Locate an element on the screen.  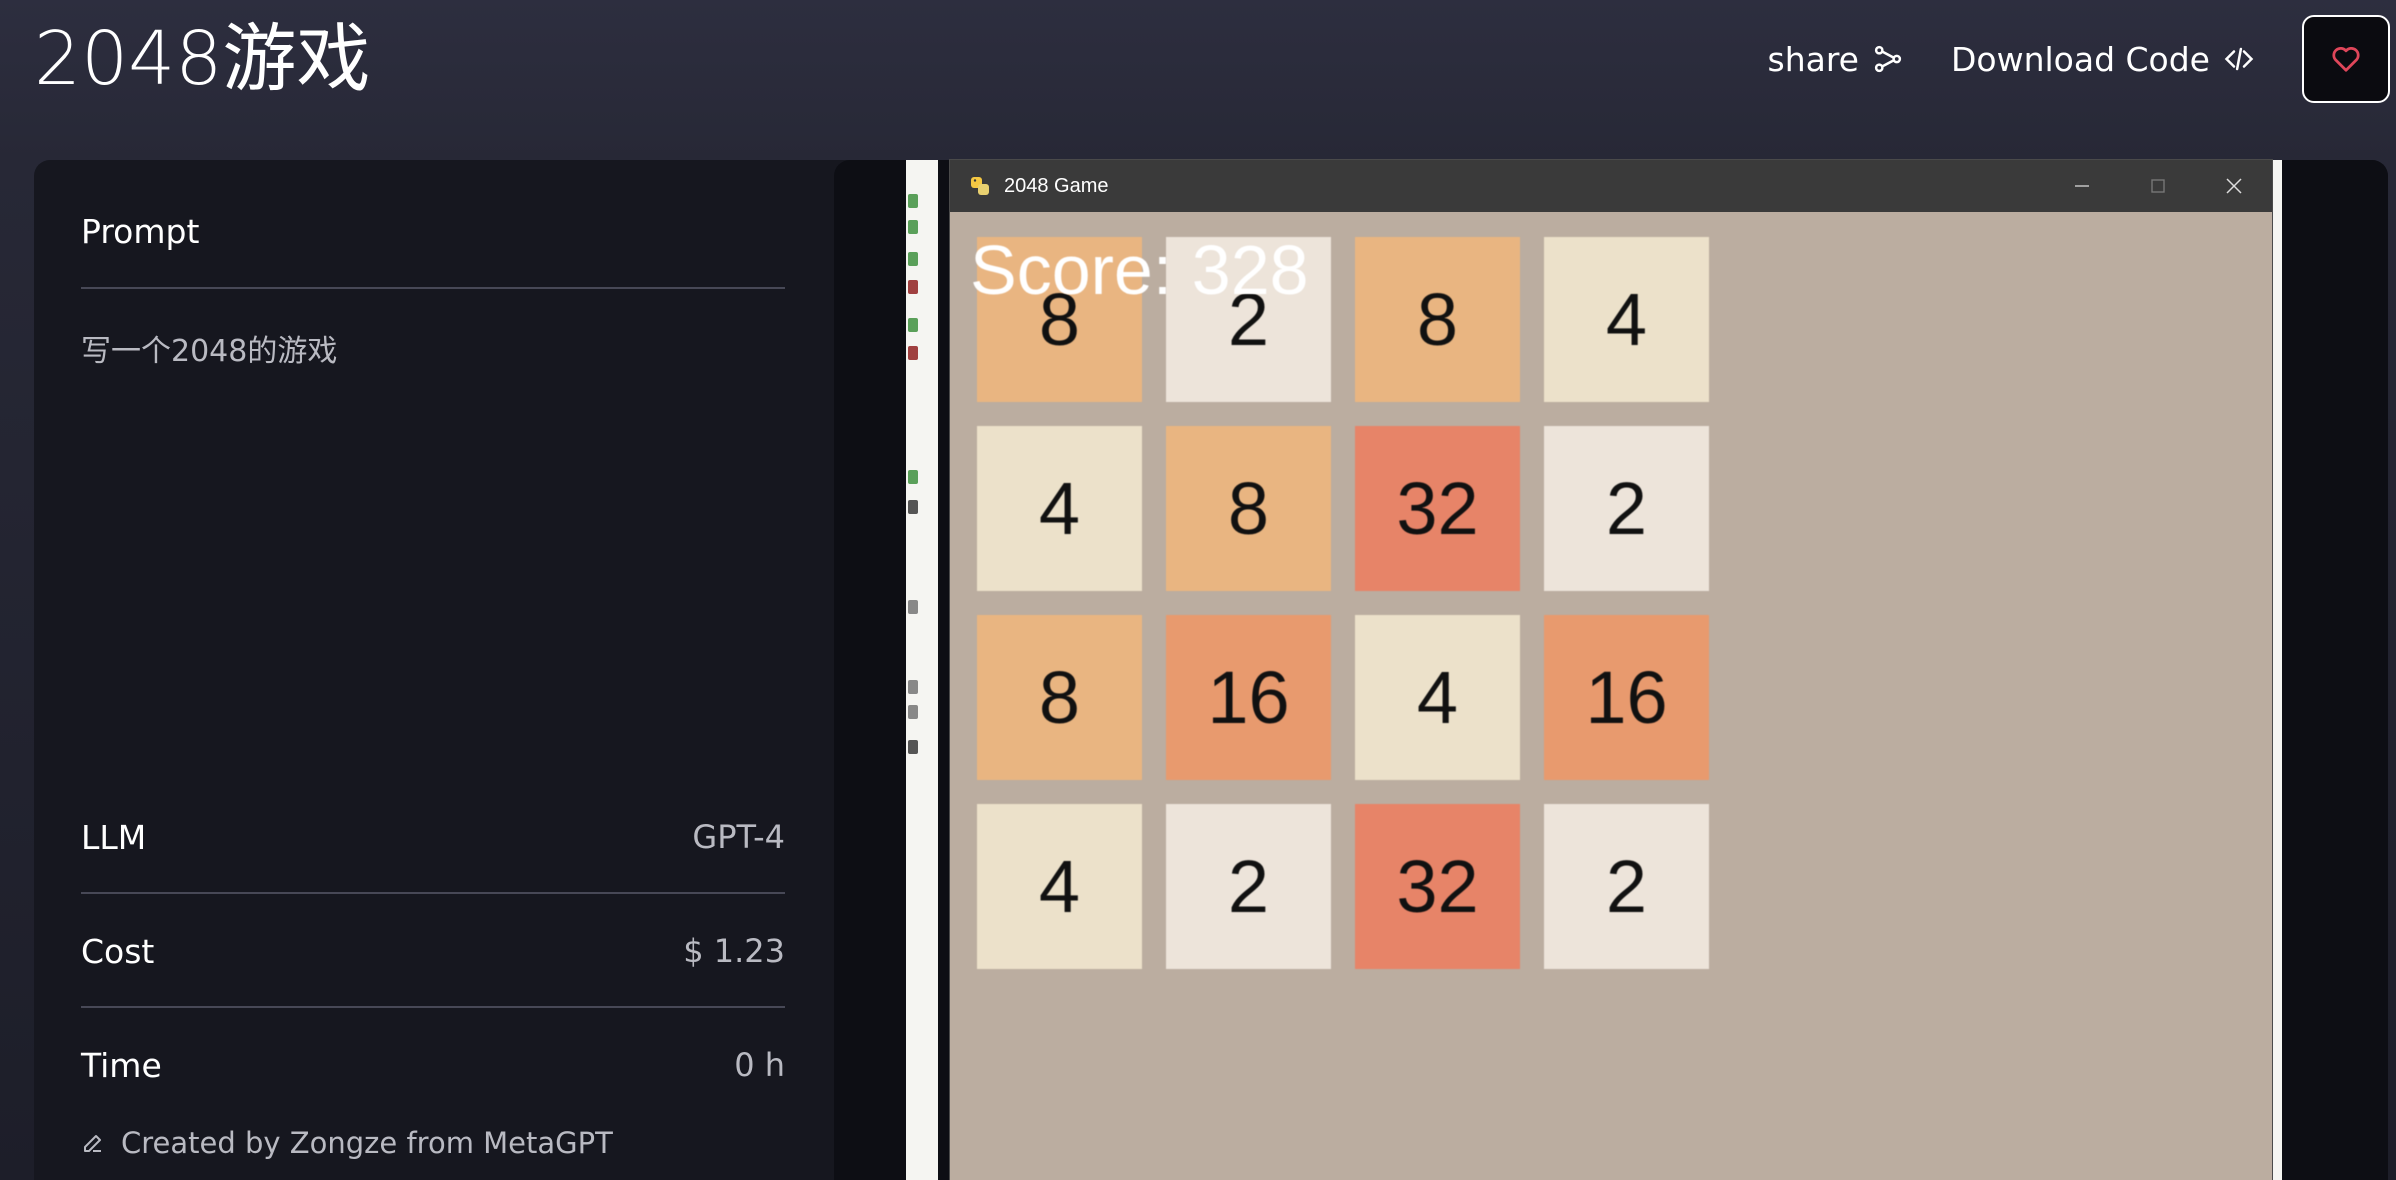
window-controls is located at coordinates (2158, 186).